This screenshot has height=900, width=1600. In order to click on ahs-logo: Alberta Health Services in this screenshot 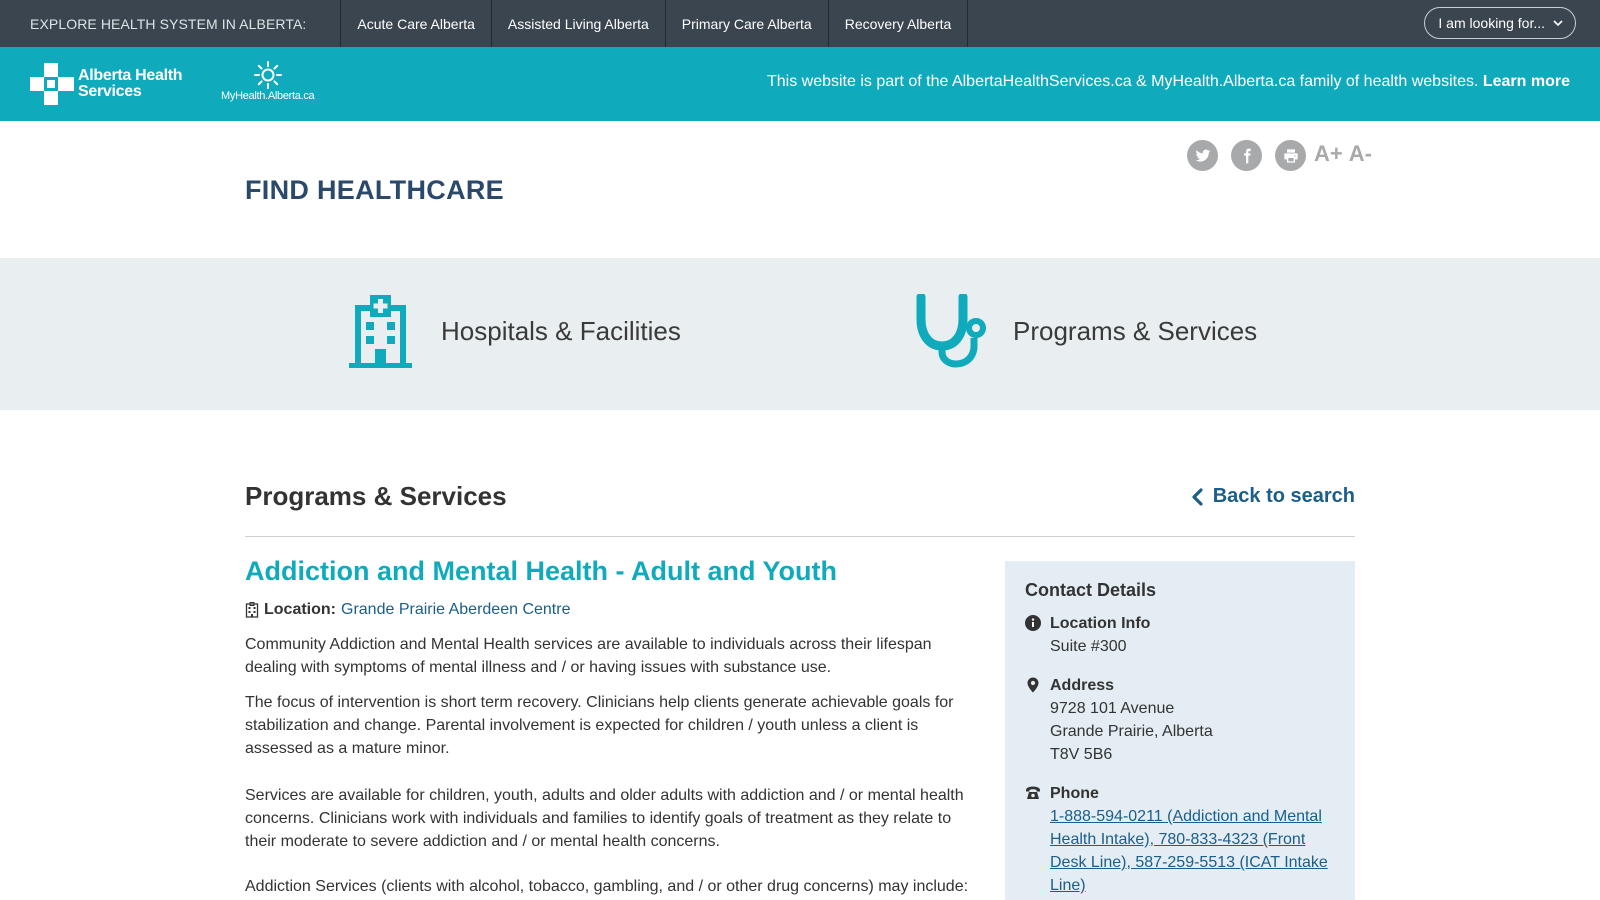, I will do `click(106, 84)`.